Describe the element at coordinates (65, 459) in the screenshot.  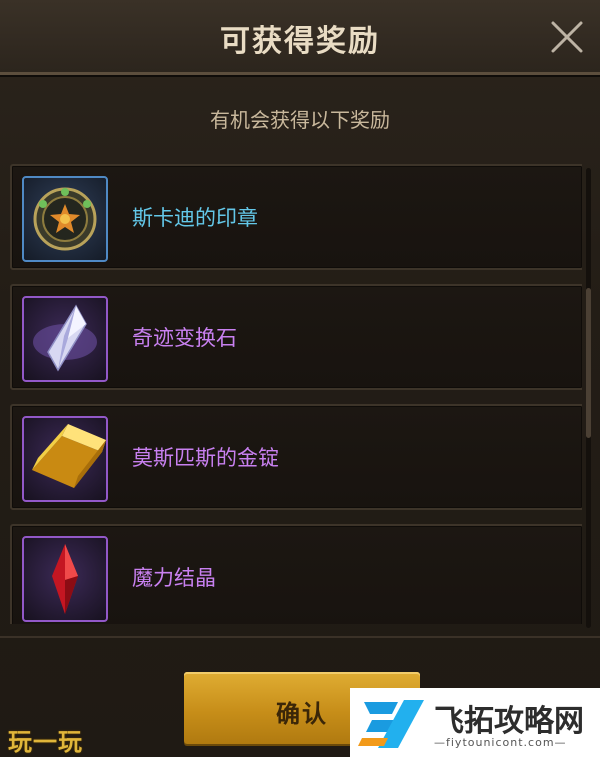
I see `gold-ingot-icon` at that location.